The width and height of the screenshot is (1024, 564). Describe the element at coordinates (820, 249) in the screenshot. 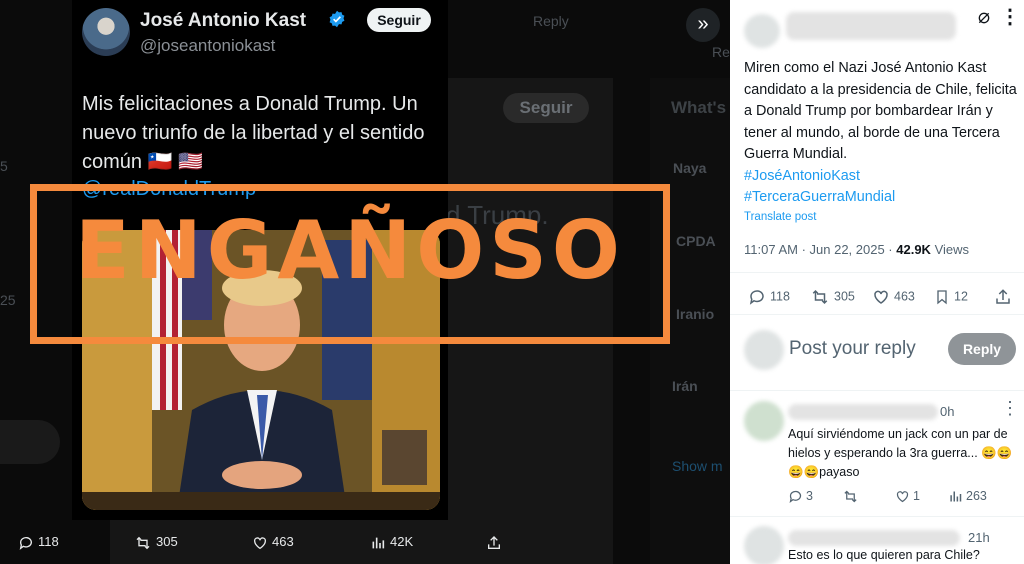

I see `post-time: 11:07 AM · Jun 22, 2025 ·` at that location.